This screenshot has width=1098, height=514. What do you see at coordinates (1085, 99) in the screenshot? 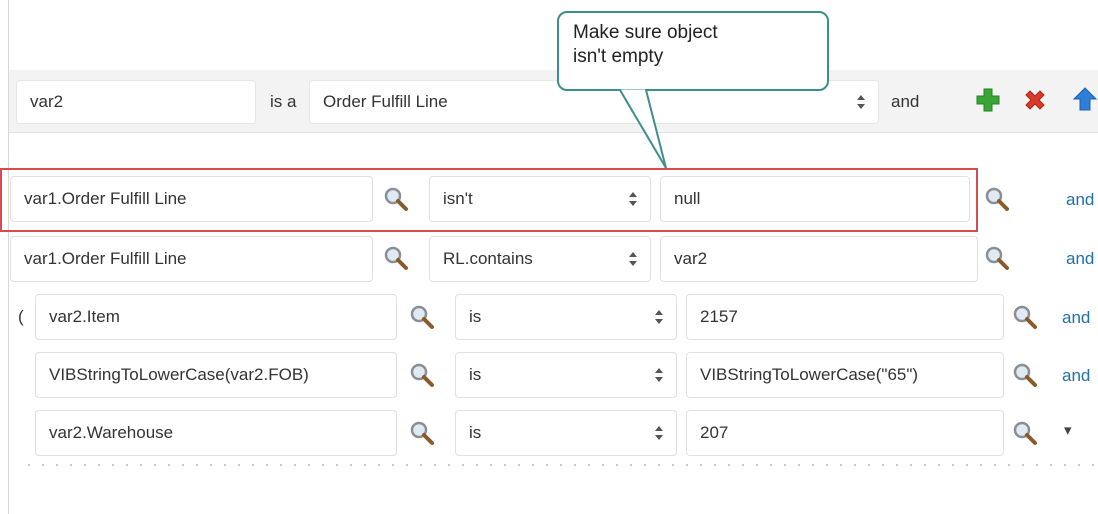
I see `up-arrow-icon` at bounding box center [1085, 99].